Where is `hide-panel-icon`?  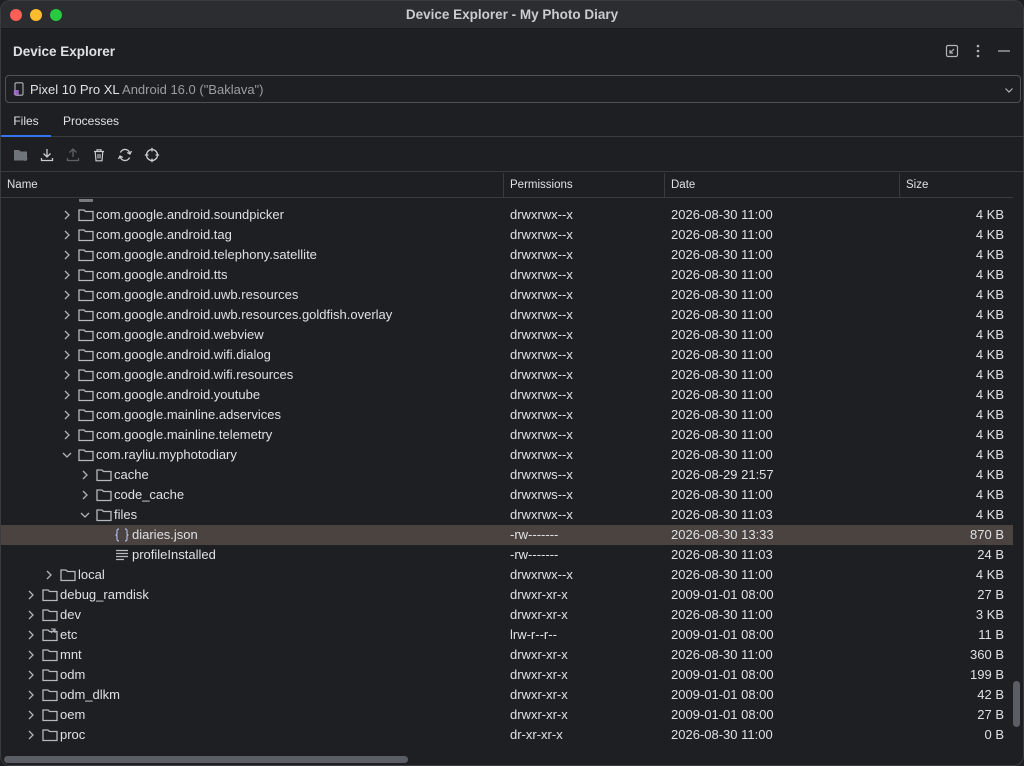 hide-panel-icon is located at coordinates (1004, 51).